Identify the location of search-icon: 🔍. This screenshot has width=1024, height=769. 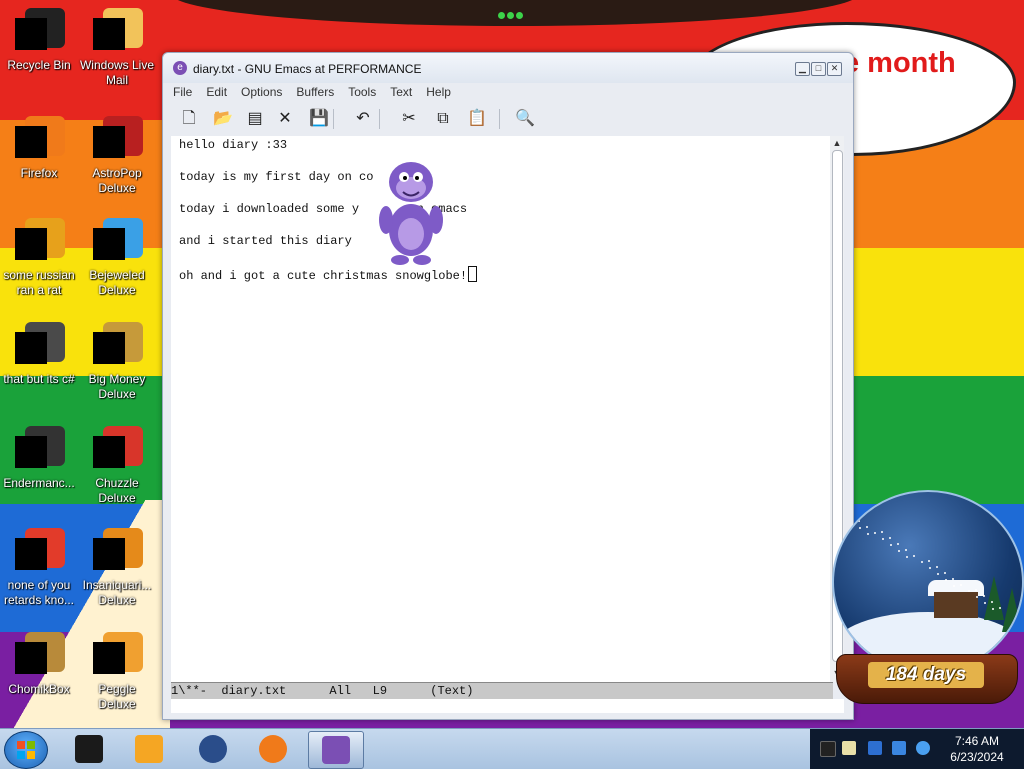
(525, 119).